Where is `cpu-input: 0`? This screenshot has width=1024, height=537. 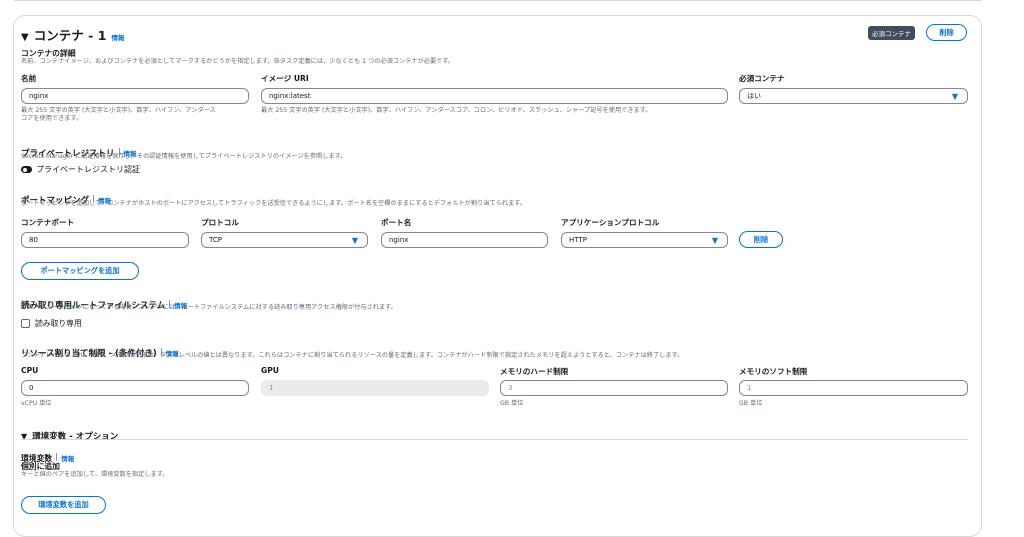 cpu-input: 0 is located at coordinates (135, 388).